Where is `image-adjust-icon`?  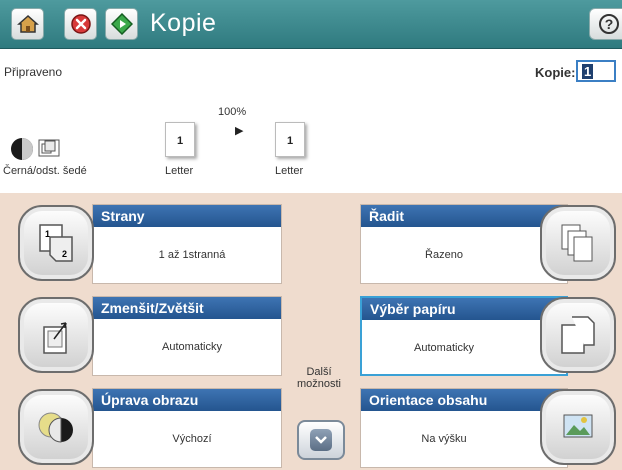
image-adjust-icon is located at coordinates (55, 427).